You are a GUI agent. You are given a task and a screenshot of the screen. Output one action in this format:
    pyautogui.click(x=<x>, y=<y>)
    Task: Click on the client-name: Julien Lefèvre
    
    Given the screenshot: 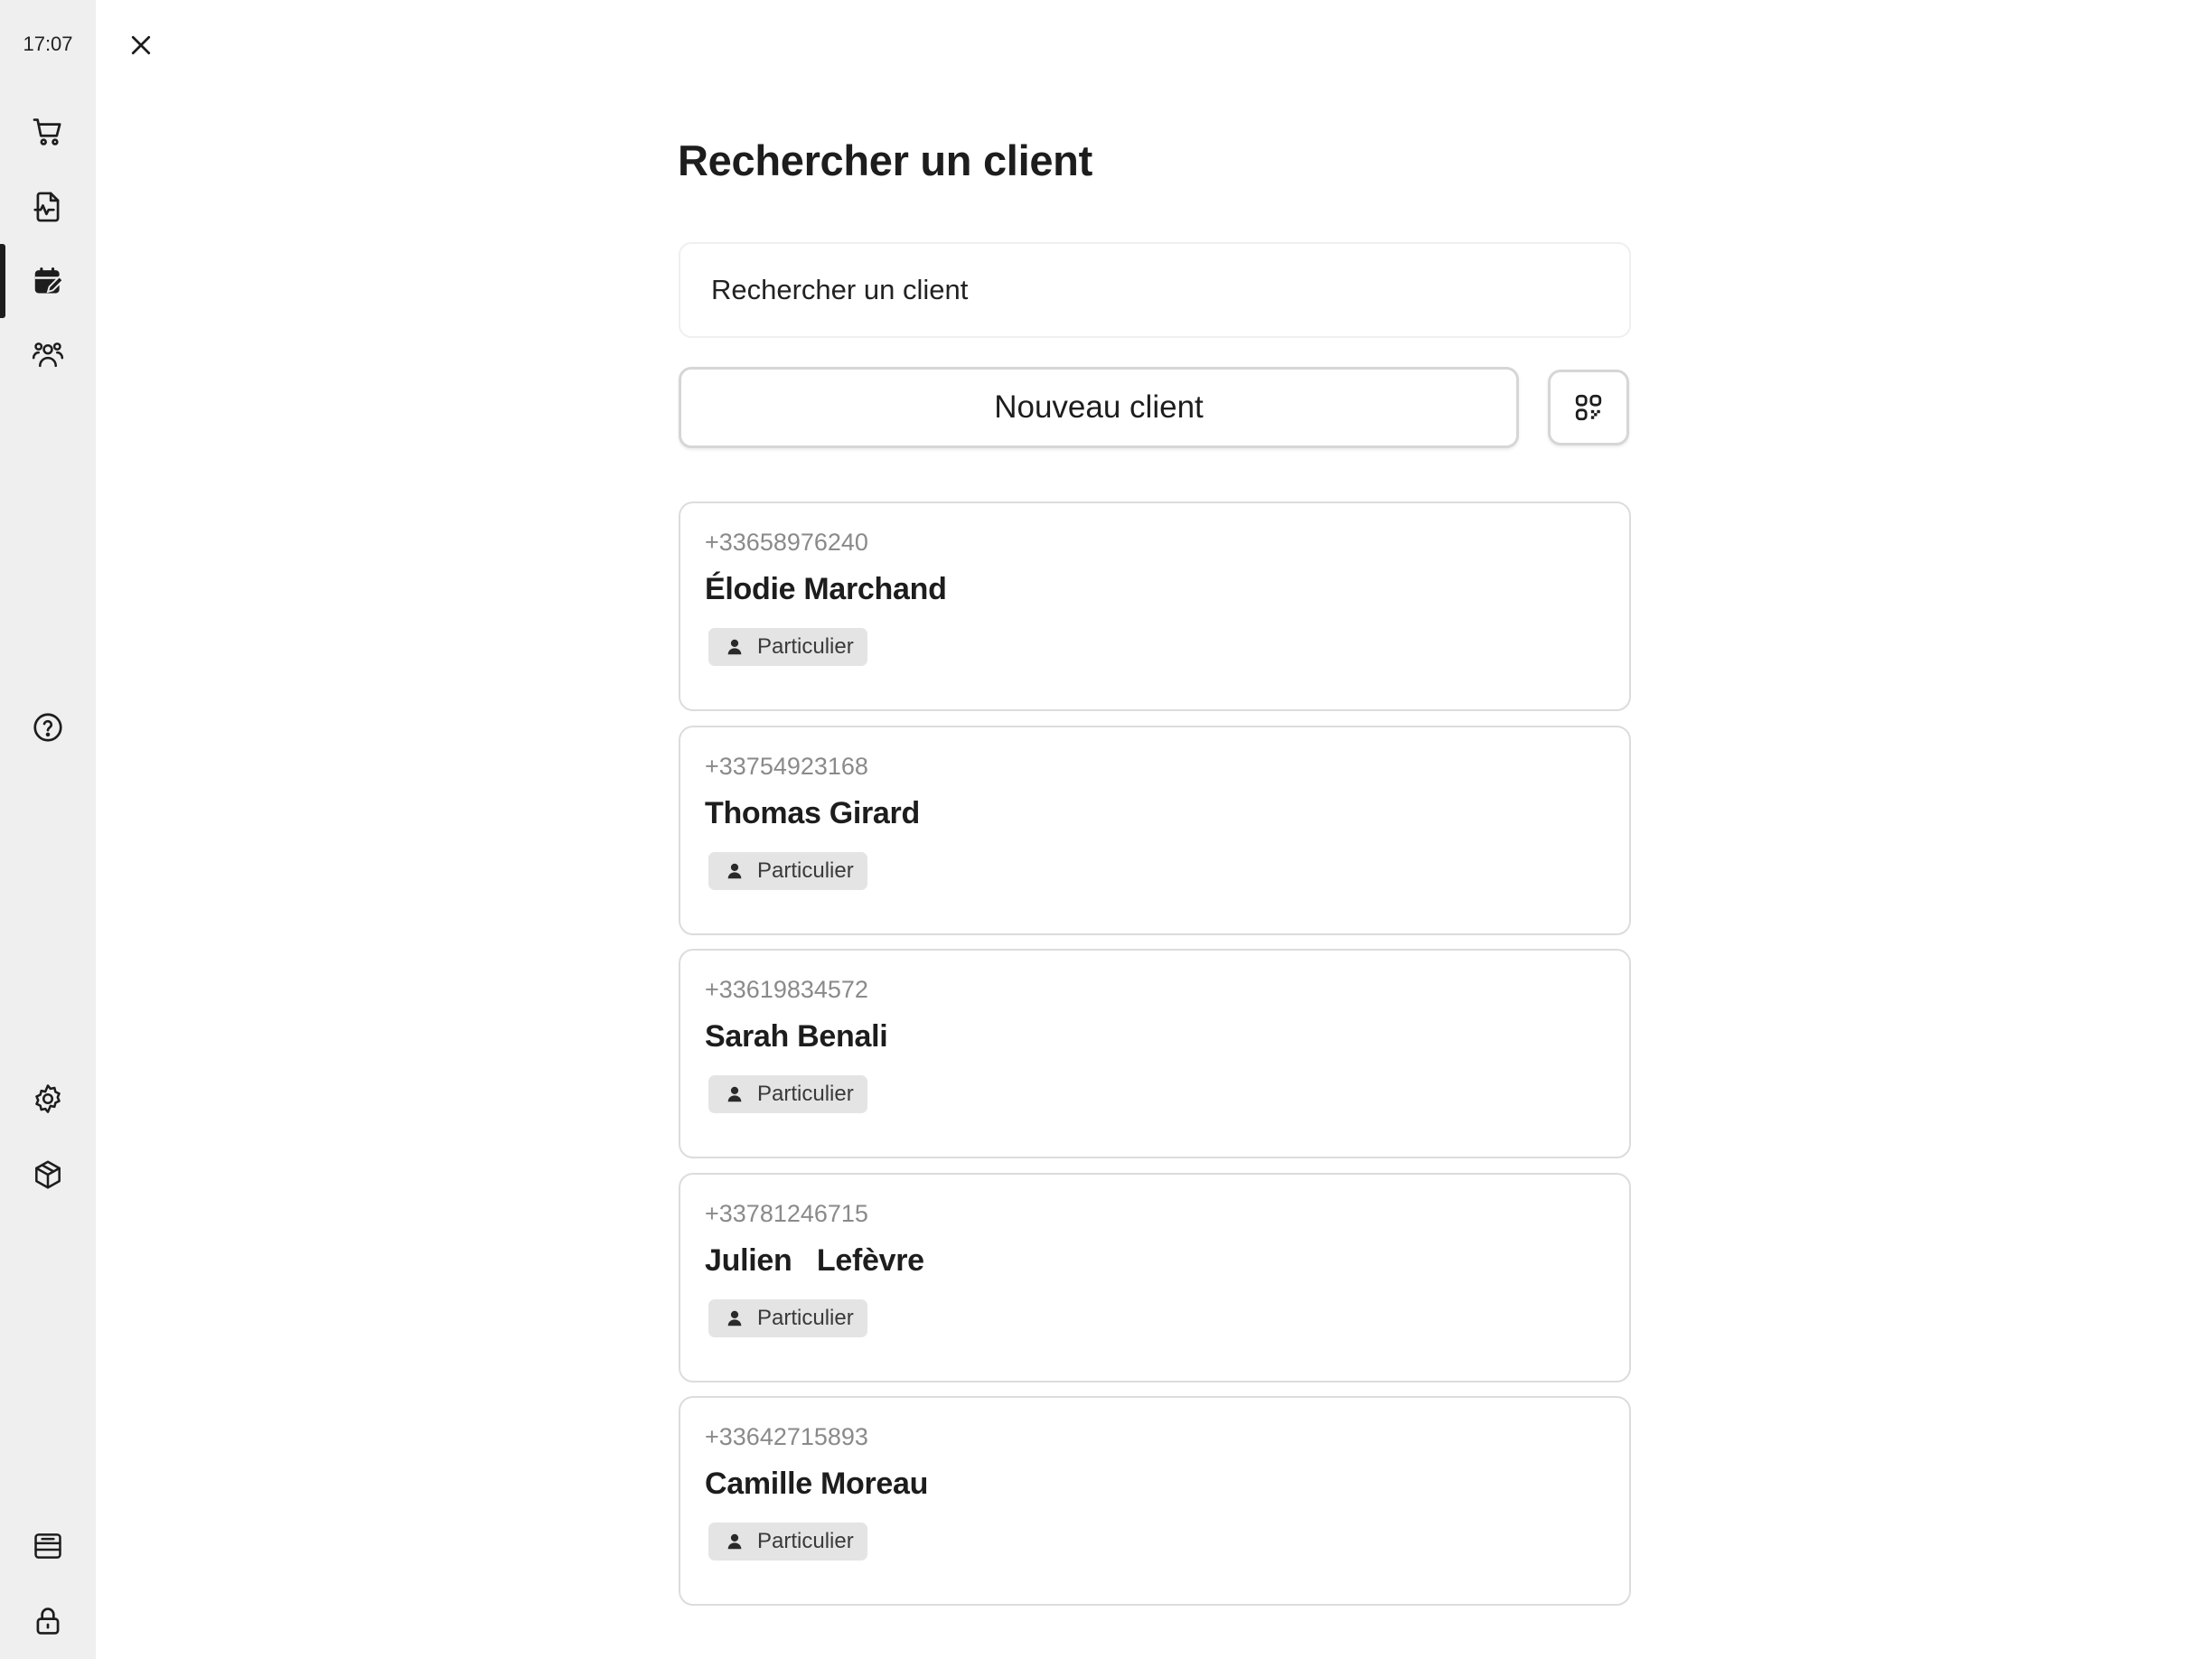 What is the action you would take?
    pyautogui.click(x=814, y=1260)
    